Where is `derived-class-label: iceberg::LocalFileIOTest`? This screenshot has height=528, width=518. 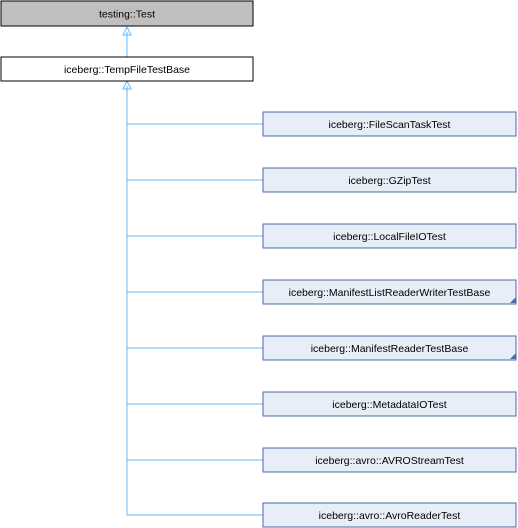 derived-class-label: iceberg::LocalFileIOTest is located at coordinates (389, 237).